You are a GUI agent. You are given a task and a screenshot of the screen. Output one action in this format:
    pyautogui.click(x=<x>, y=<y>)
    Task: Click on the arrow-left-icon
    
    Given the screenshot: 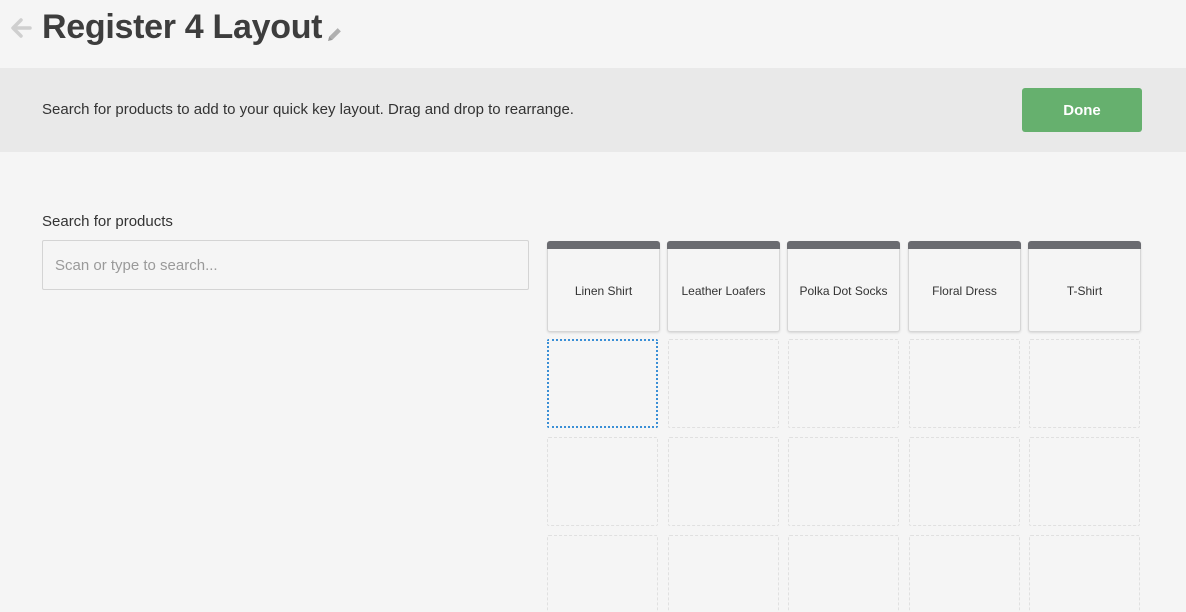 What is the action you would take?
    pyautogui.click(x=21, y=28)
    